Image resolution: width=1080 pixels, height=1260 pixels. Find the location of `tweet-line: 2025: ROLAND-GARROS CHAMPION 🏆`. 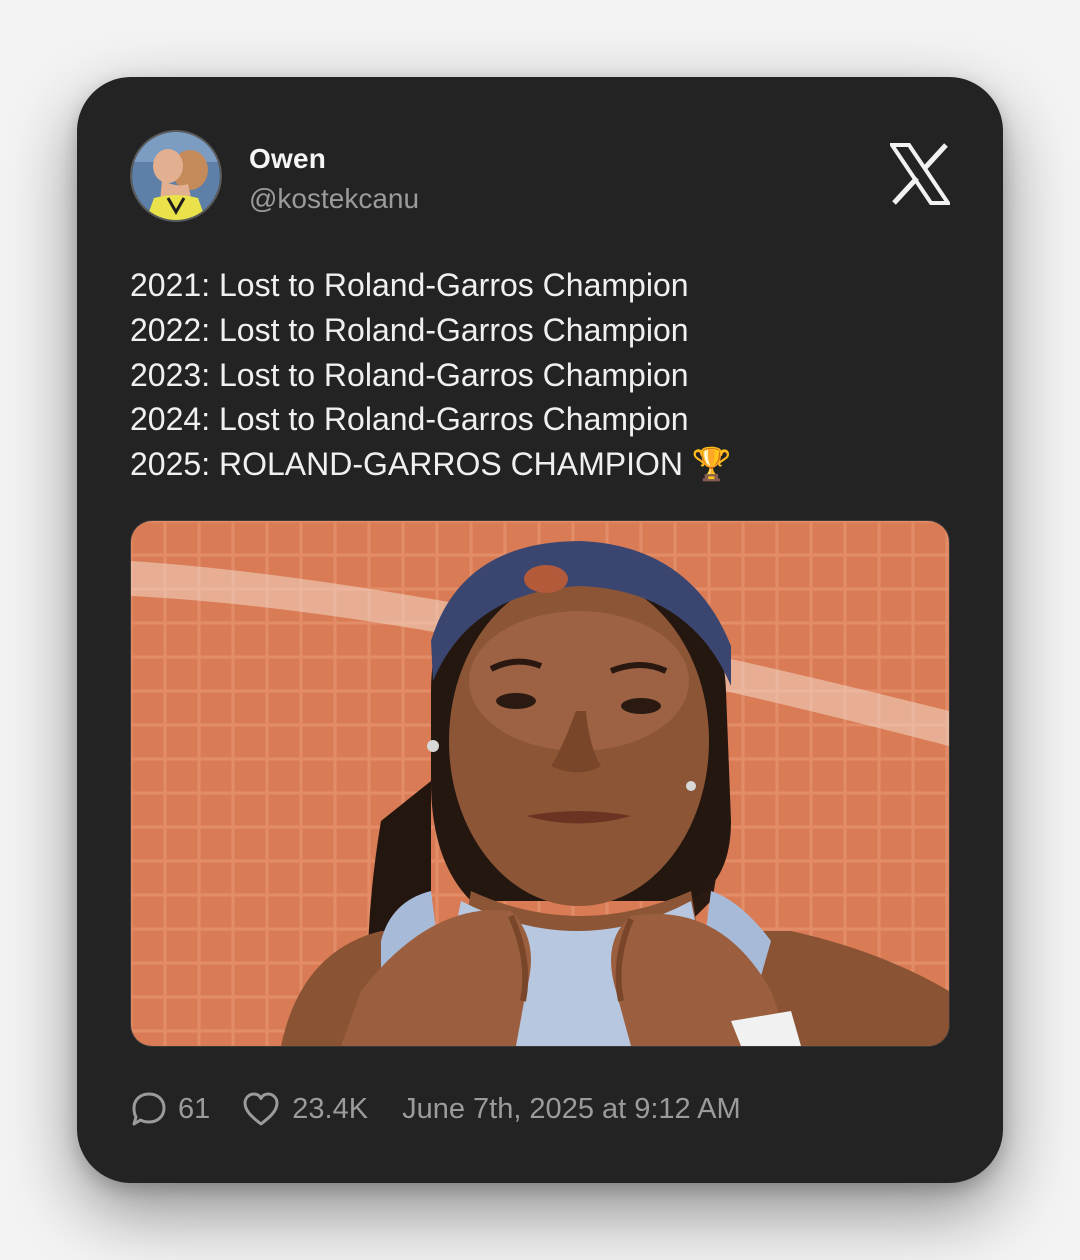

tweet-line: 2025: ROLAND-GARROS CHAMPION 🏆 is located at coordinates (431, 464).